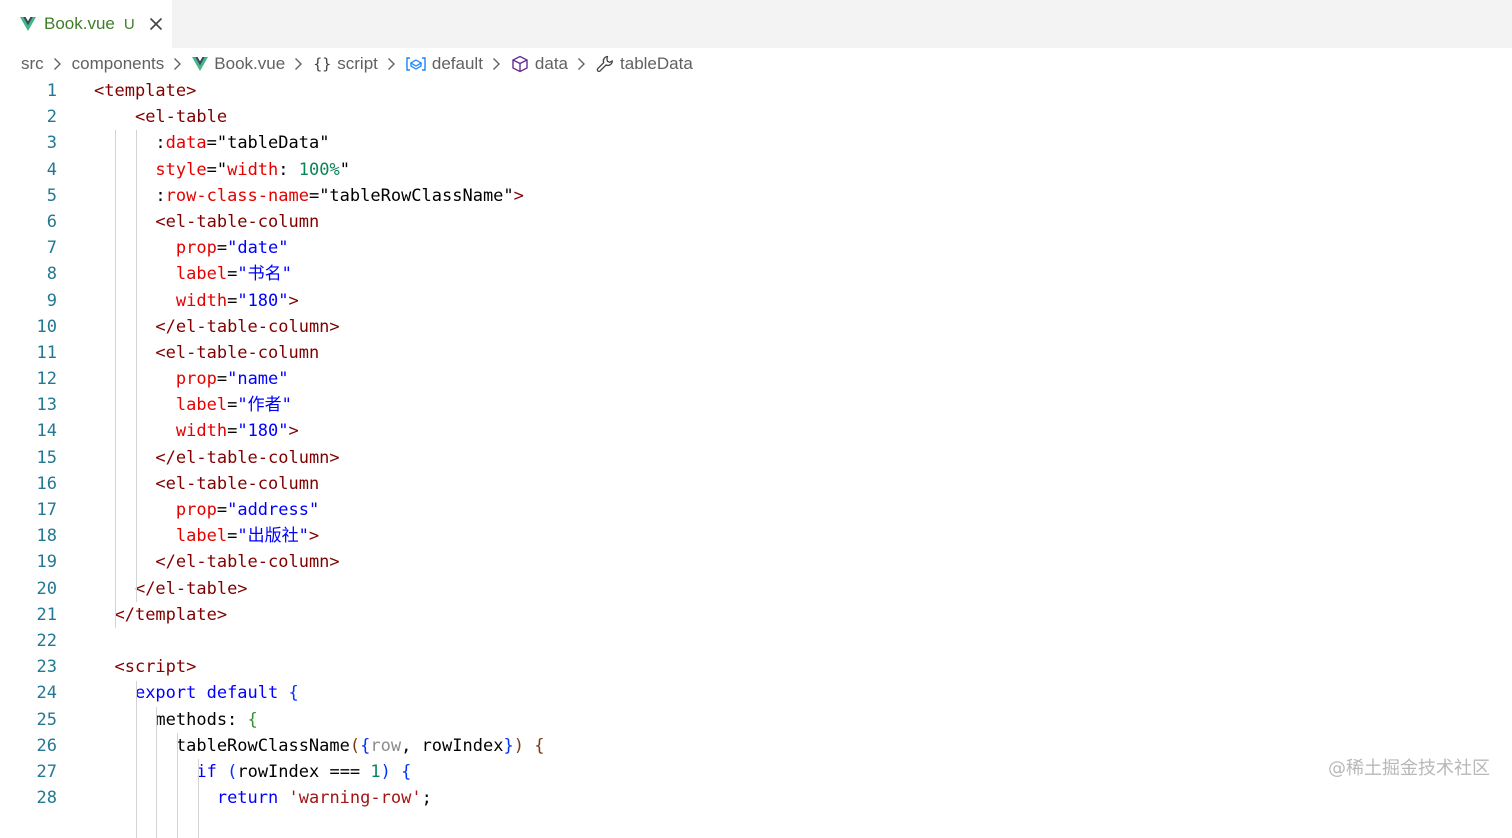 The height and width of the screenshot is (838, 1512). I want to click on breadcrumb-label: script, so click(357, 63).